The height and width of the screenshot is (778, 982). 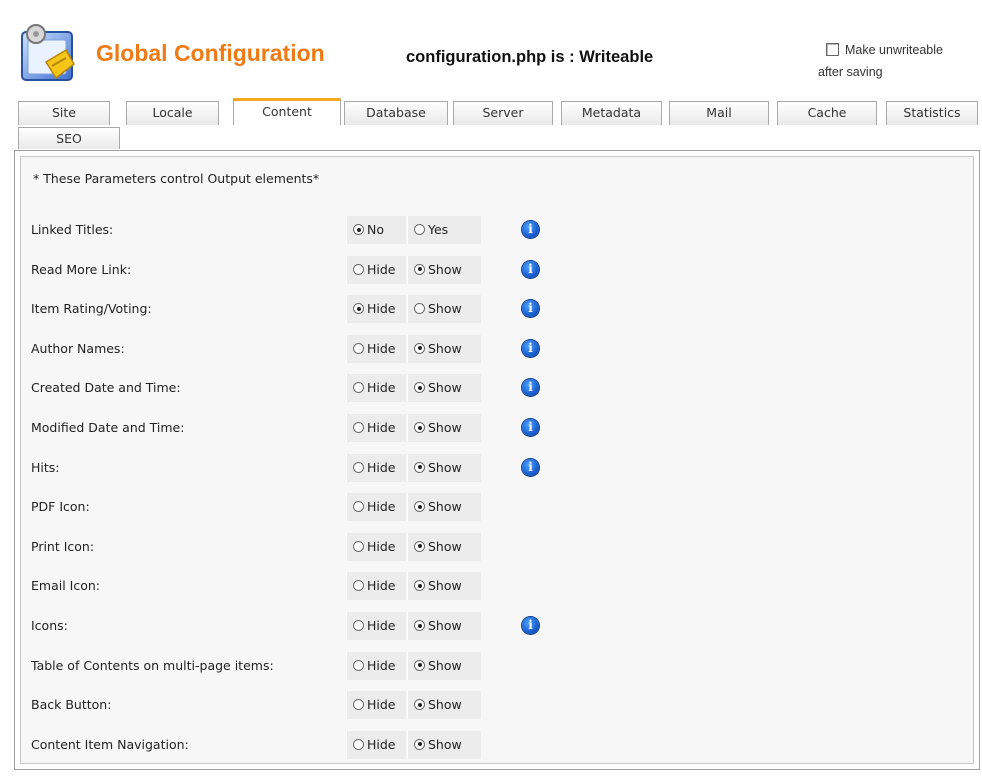 What do you see at coordinates (503, 113) in the screenshot?
I see `tab-server: Server` at bounding box center [503, 113].